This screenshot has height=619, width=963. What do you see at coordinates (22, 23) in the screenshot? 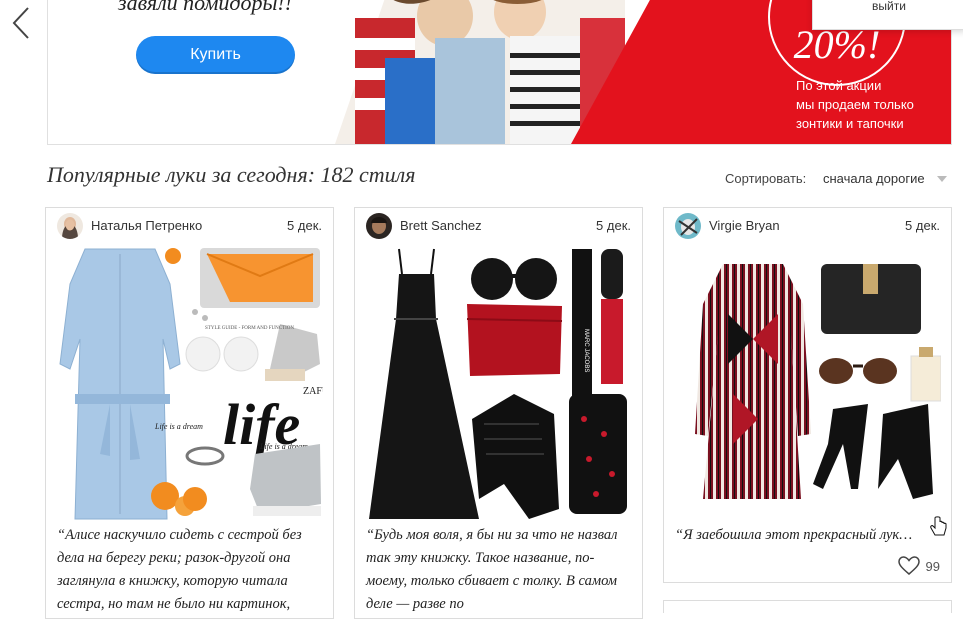
I see `back-arrow-icon` at bounding box center [22, 23].